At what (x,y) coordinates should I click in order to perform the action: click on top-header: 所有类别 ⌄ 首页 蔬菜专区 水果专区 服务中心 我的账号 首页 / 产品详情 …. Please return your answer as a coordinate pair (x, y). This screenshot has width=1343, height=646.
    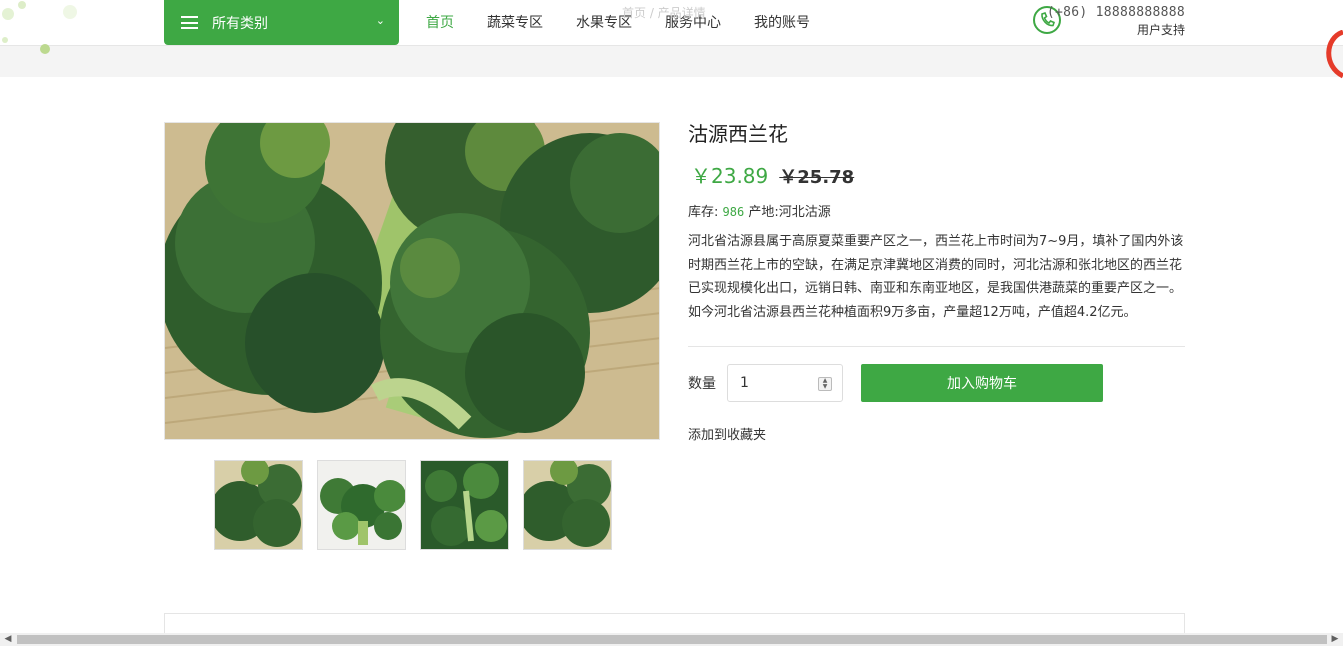
    Looking at the image, I should click on (671, 23).